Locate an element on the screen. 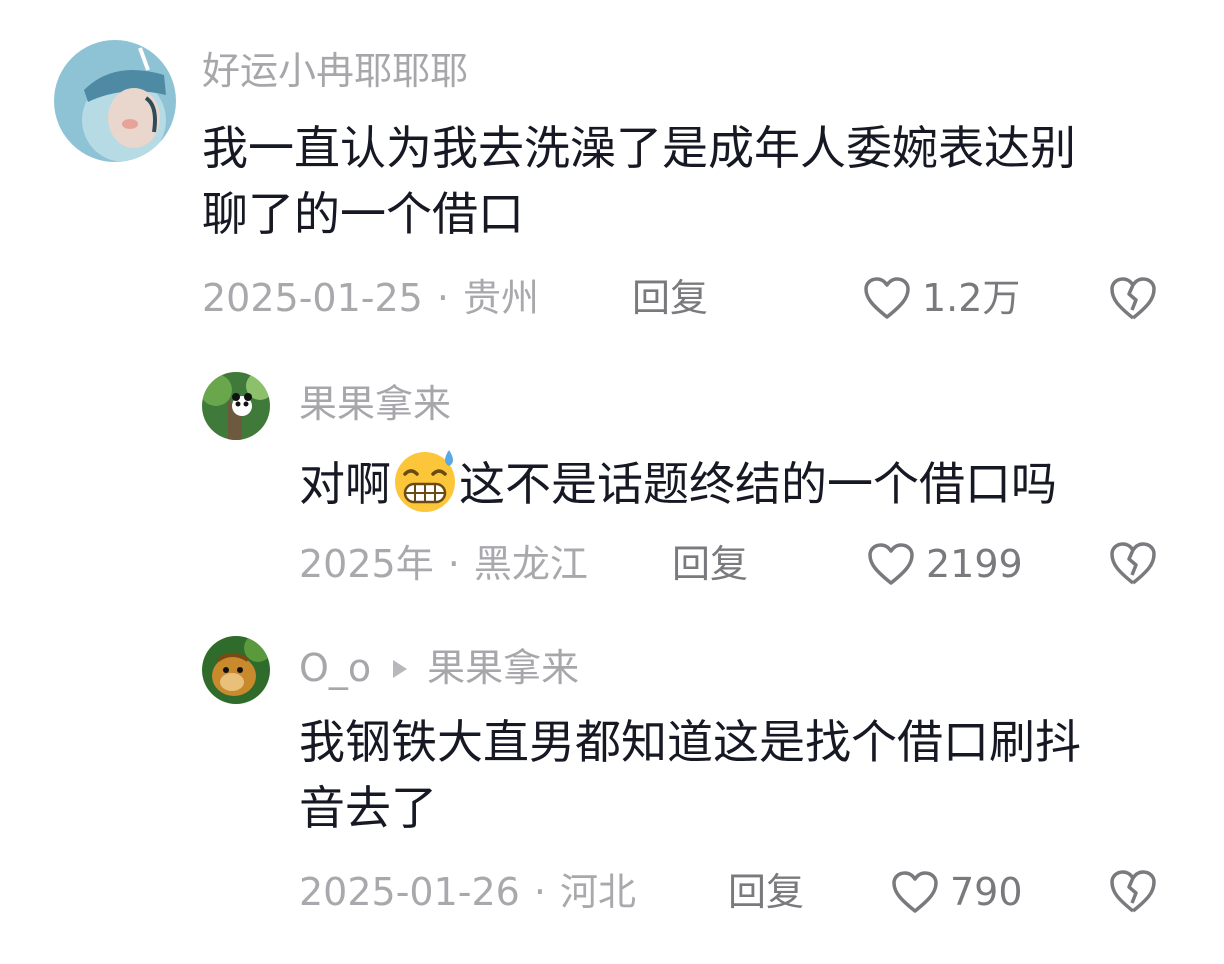 The width and height of the screenshot is (1224, 964). like-count: 790 is located at coordinates (986, 892).